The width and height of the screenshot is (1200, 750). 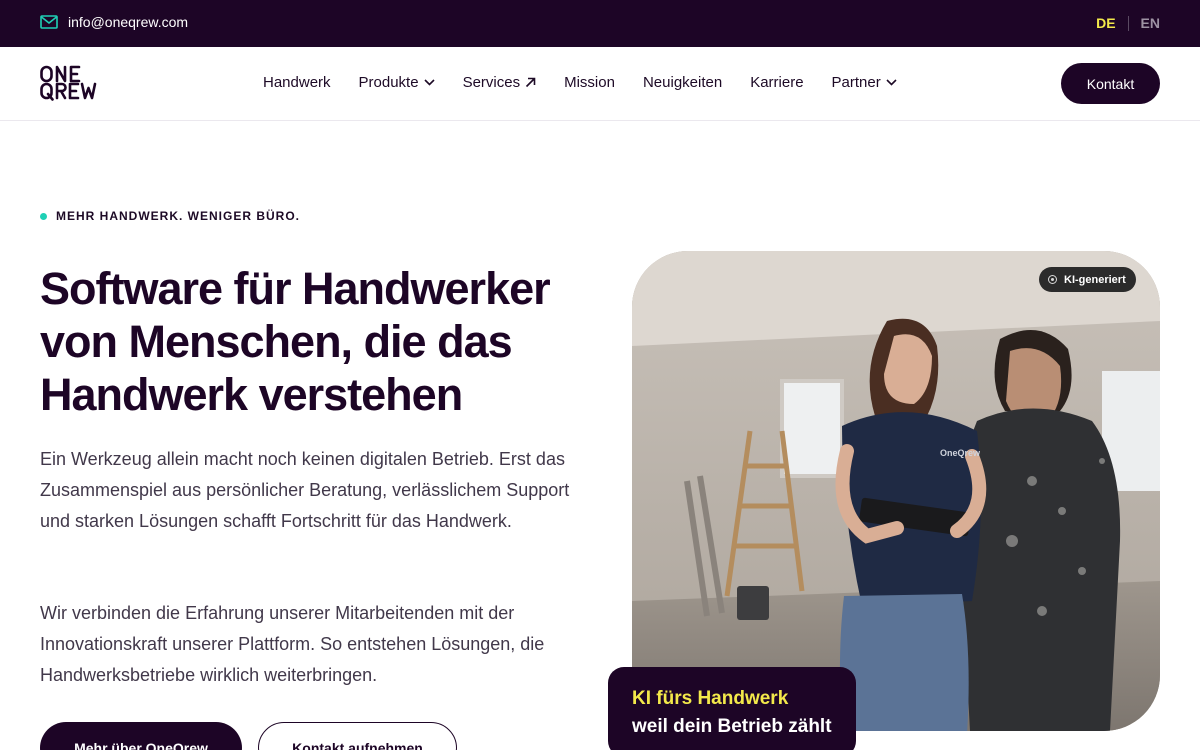 I want to click on nav-item-partner: Partner, so click(x=864, y=82).